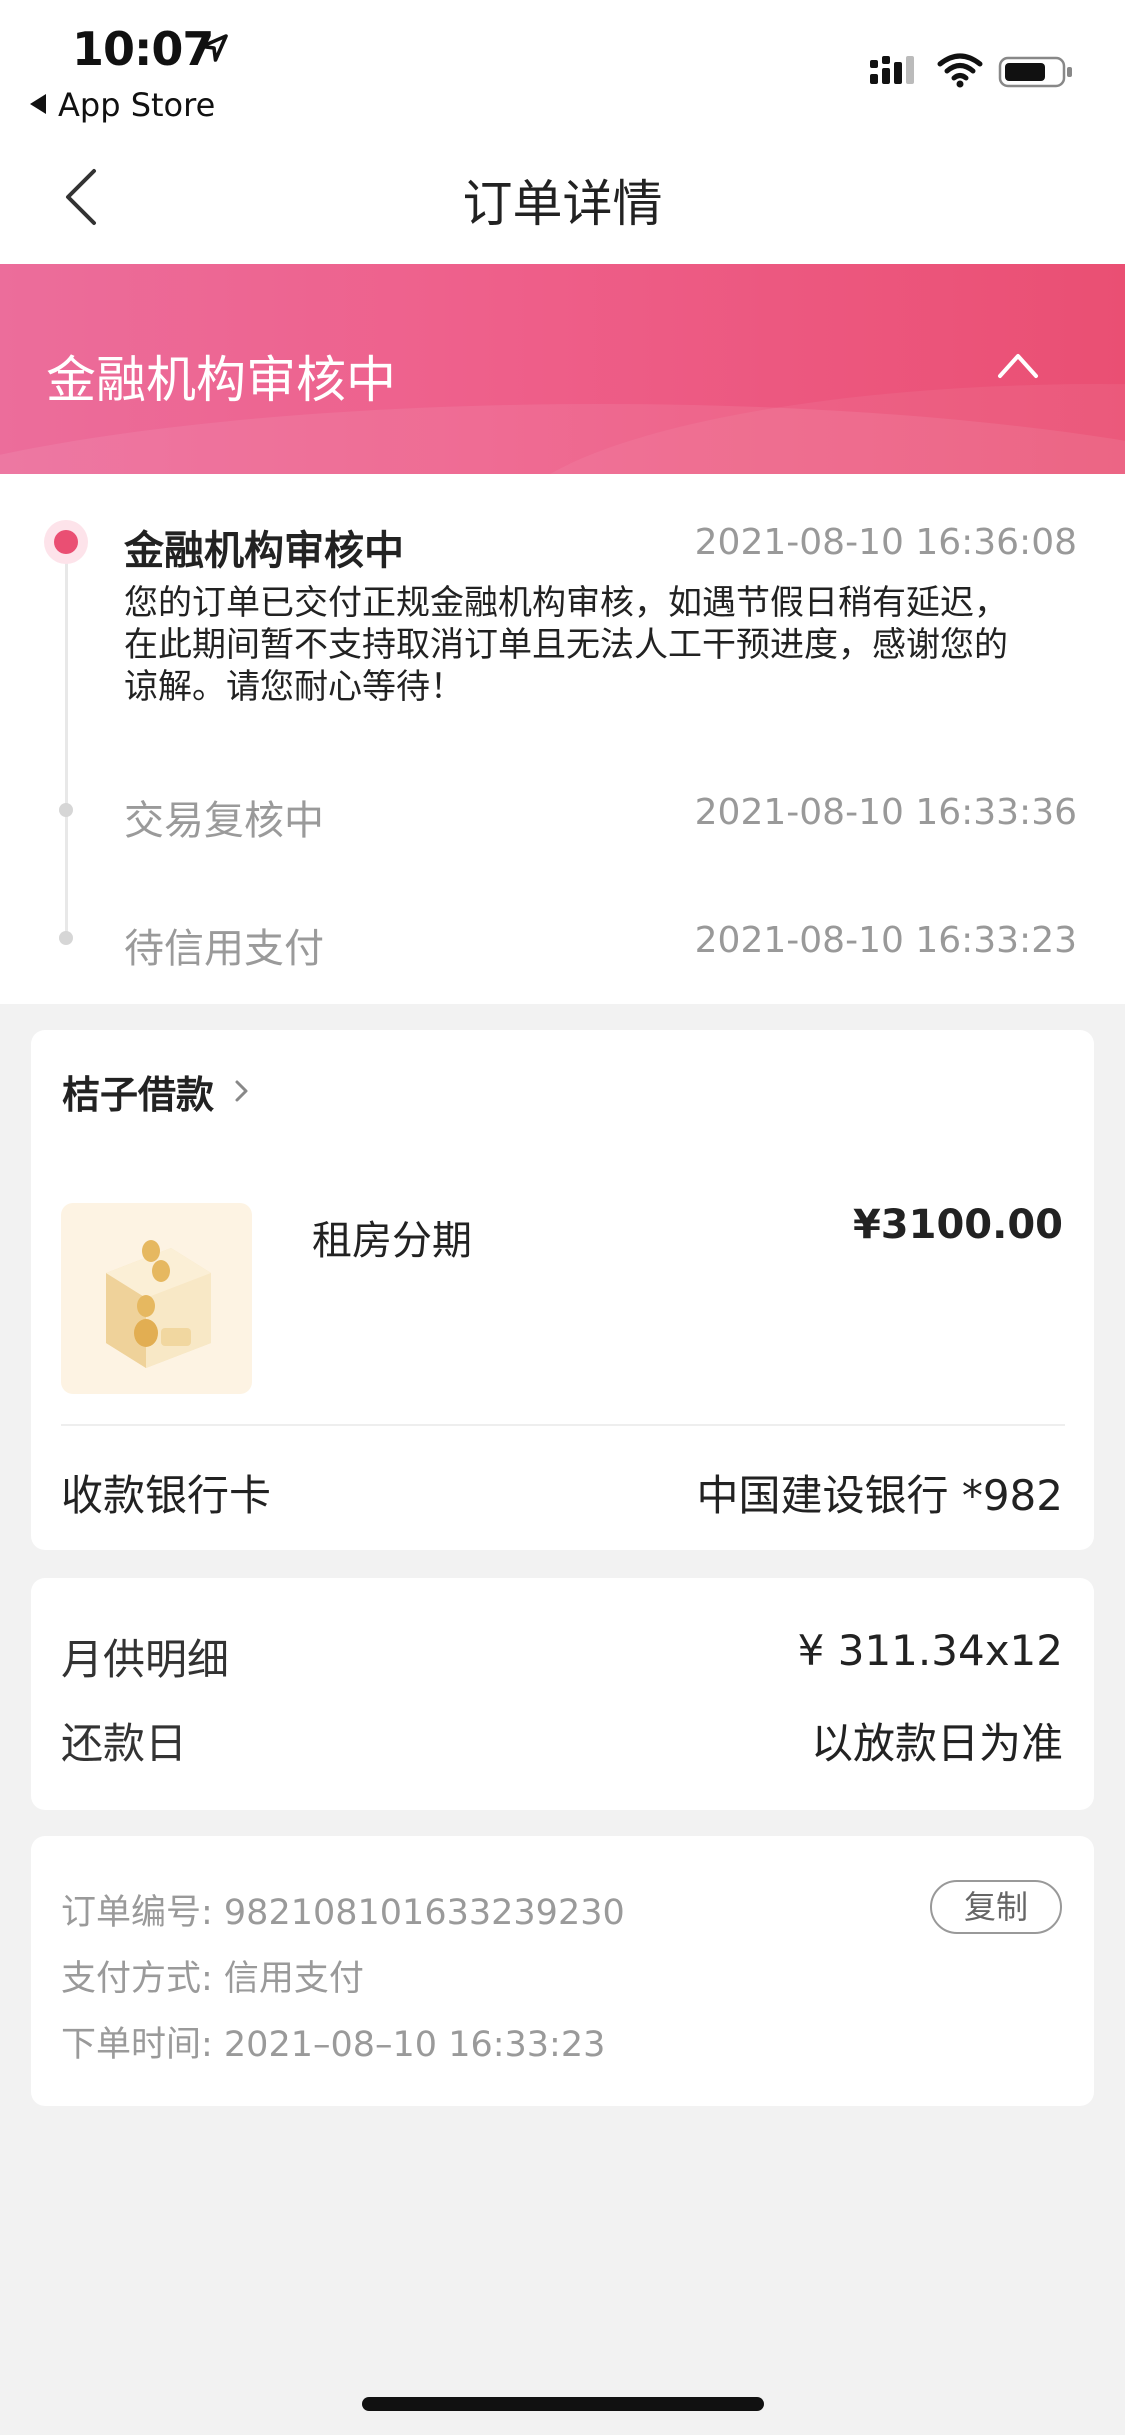  I want to click on bank-card-value: 中国建设银行 *982, so click(879, 1495).